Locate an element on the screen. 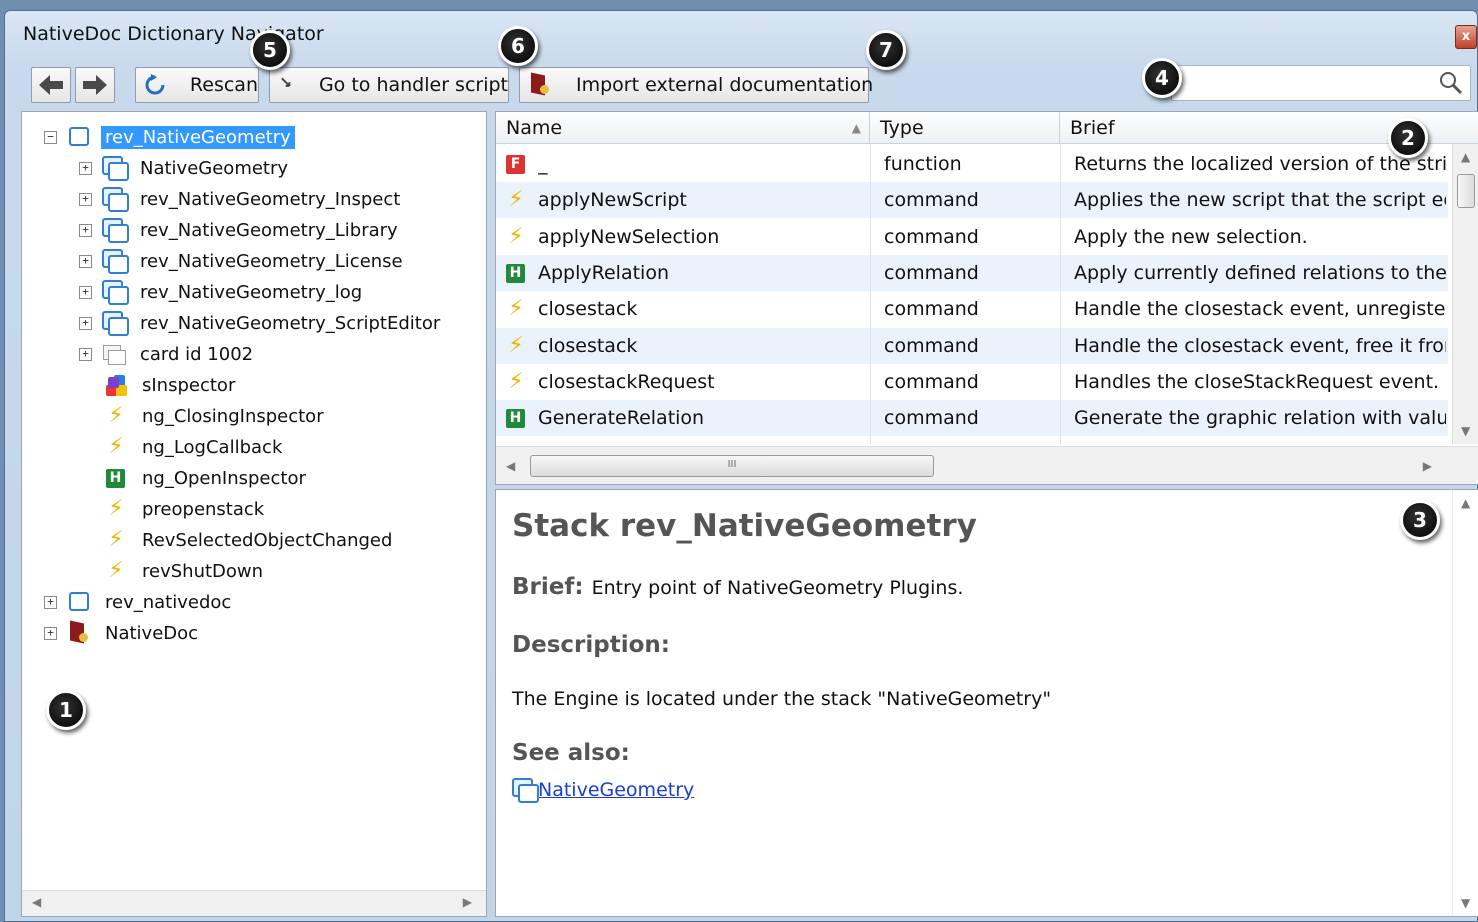  callout-badge: 5 is located at coordinates (270, 50).